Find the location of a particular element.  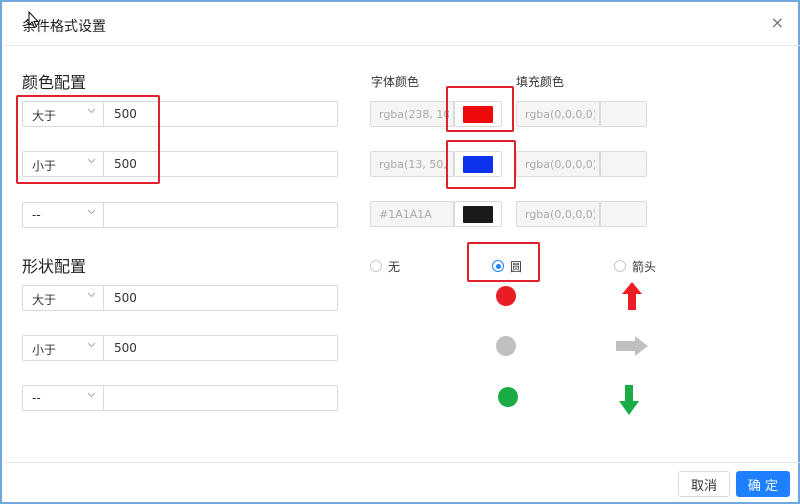

ok-button: 确 定 is located at coordinates (763, 484).